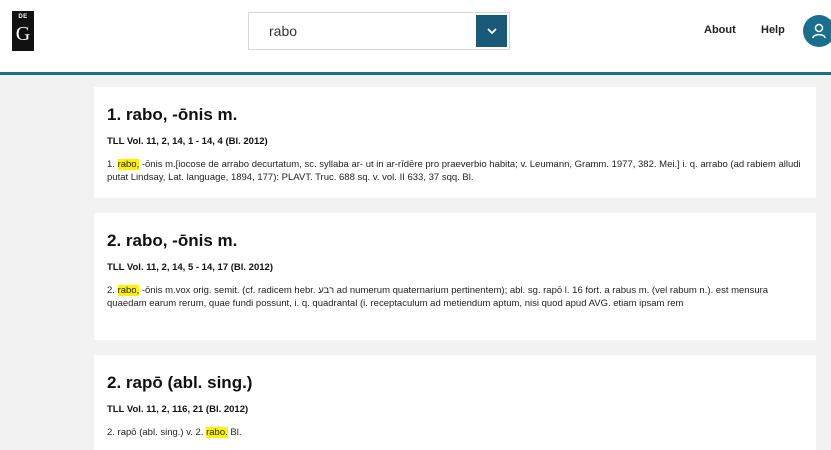  Describe the element at coordinates (773, 30) in the screenshot. I see `help-link: Help` at that location.